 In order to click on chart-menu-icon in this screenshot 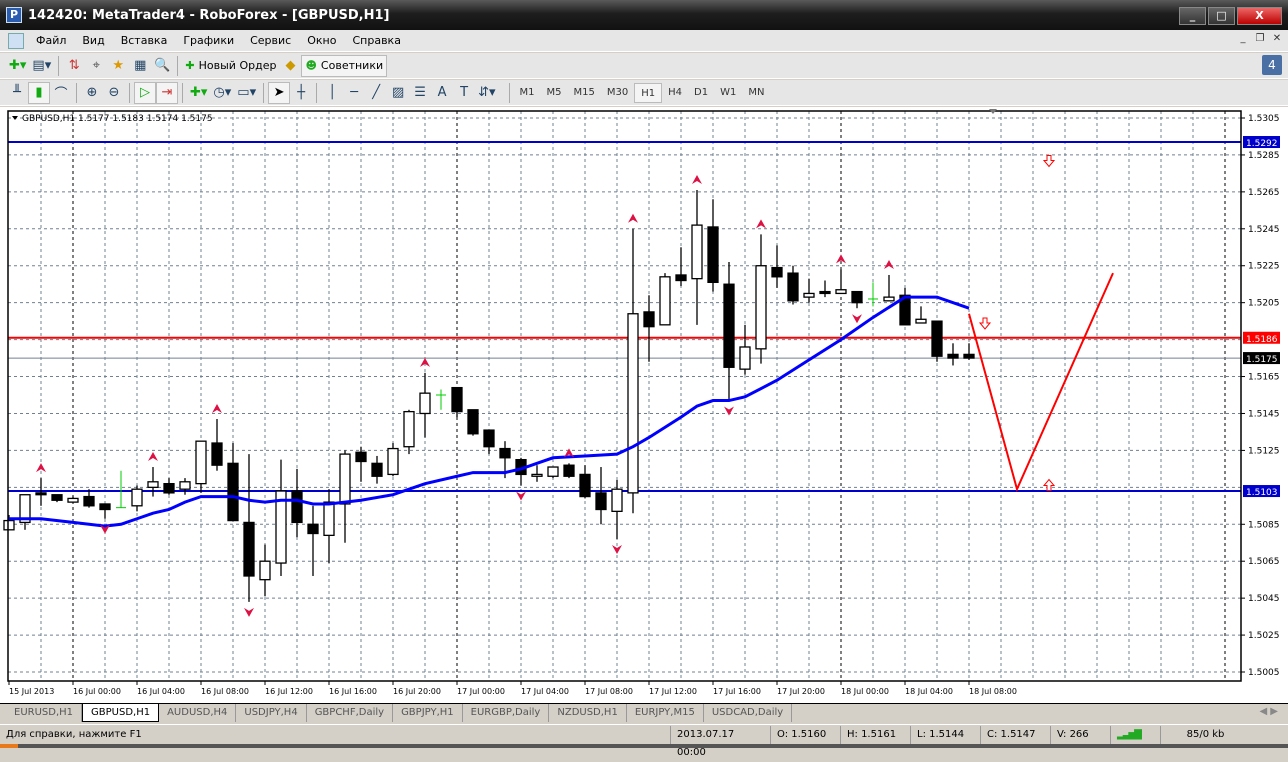, I will do `click(16, 40)`.